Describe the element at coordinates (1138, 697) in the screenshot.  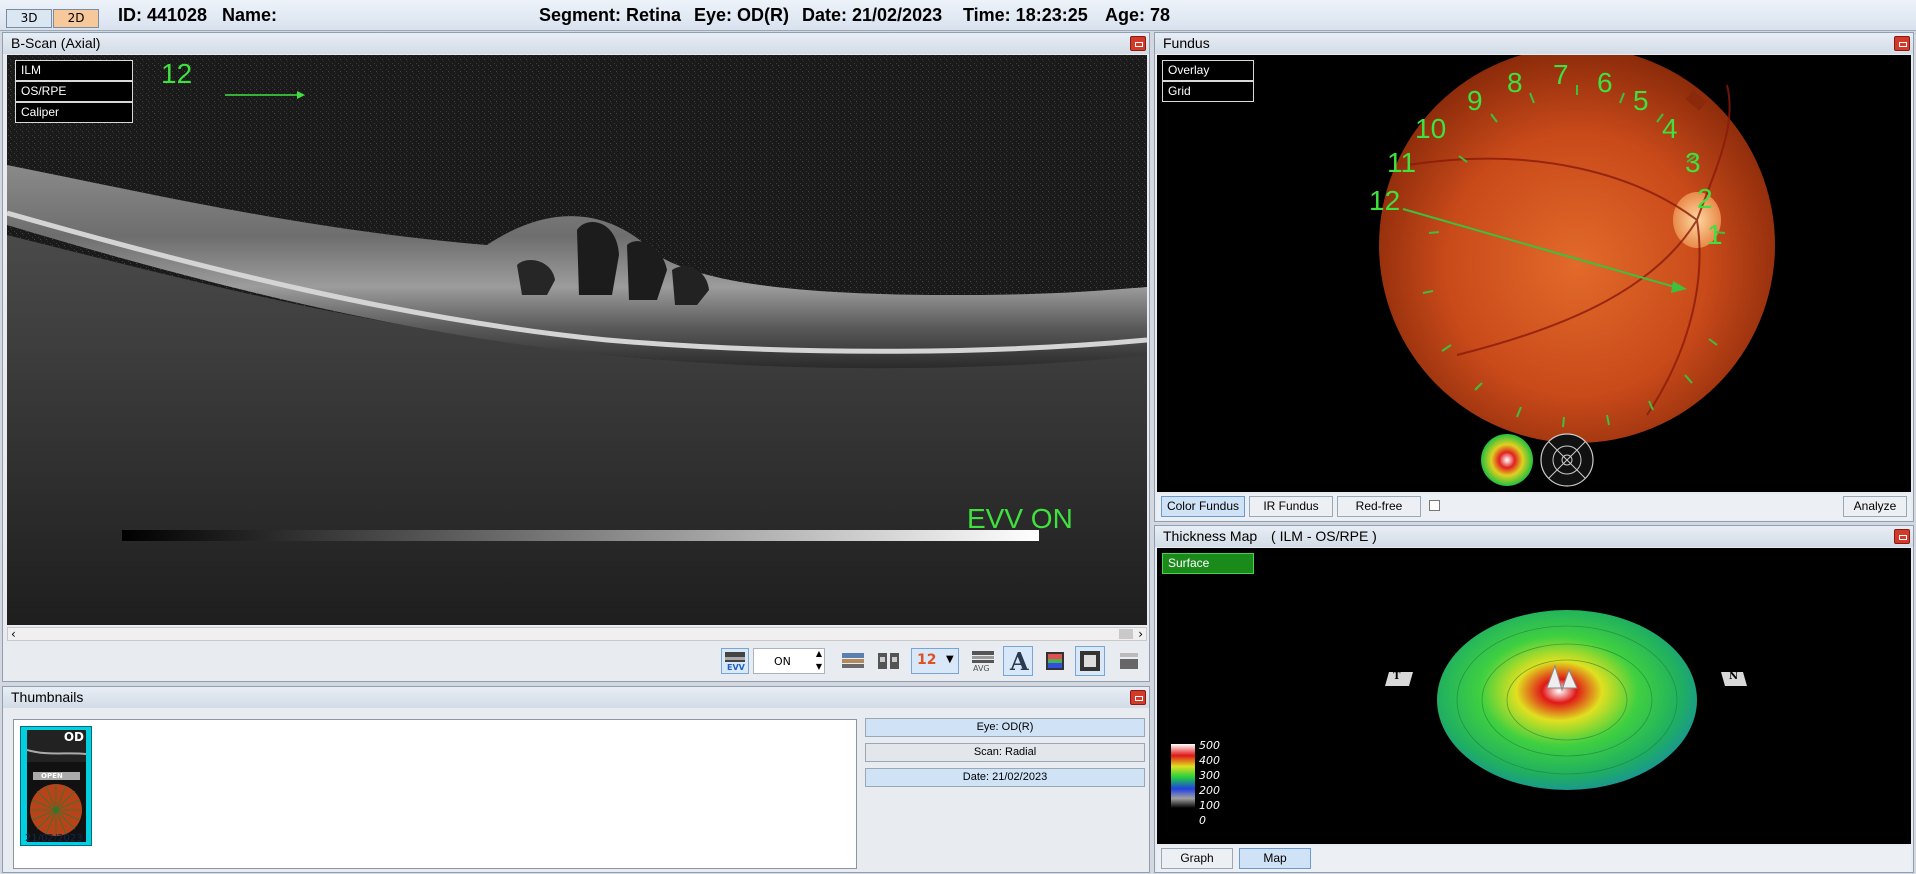
I see `thumbnails-close-button` at that location.